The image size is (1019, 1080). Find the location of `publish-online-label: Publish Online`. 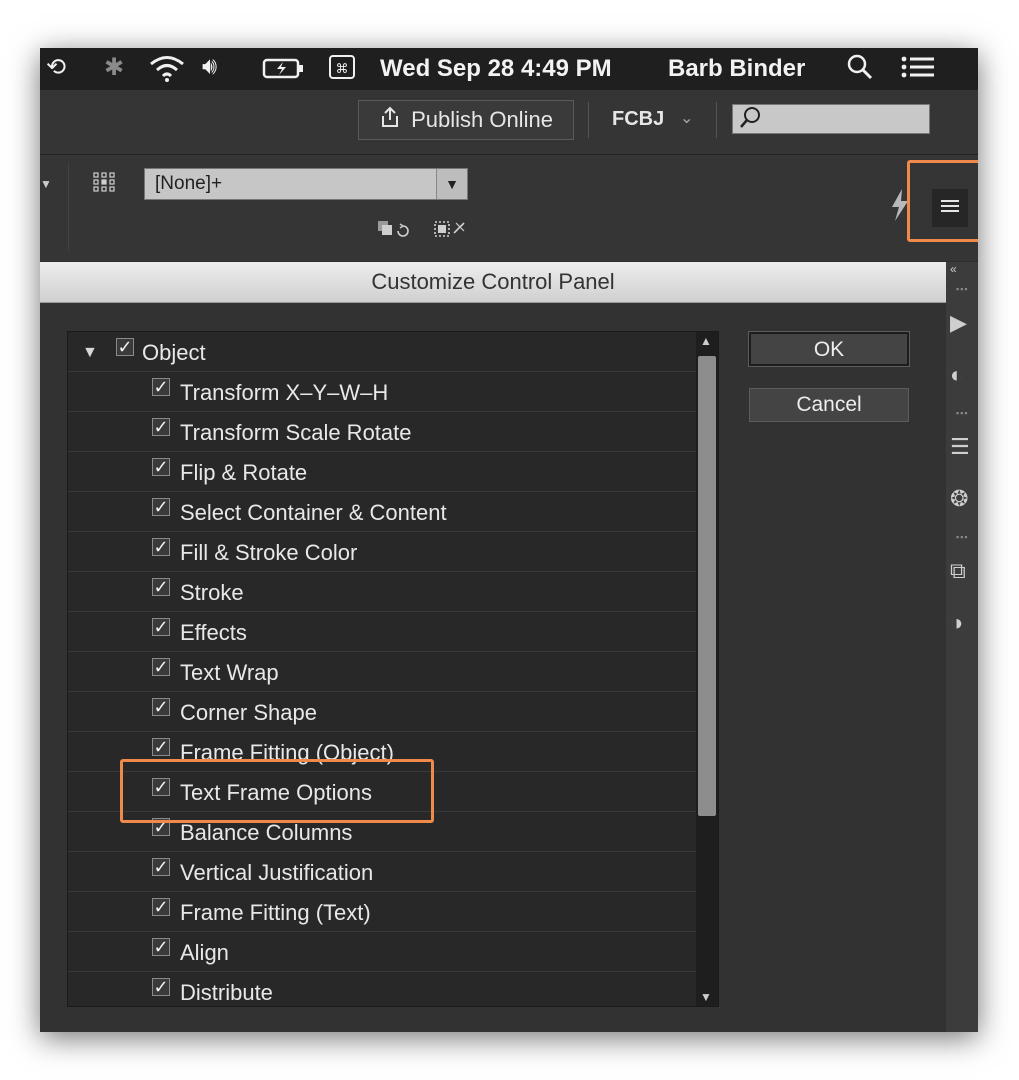

publish-online-label: Publish Online is located at coordinates (482, 119).